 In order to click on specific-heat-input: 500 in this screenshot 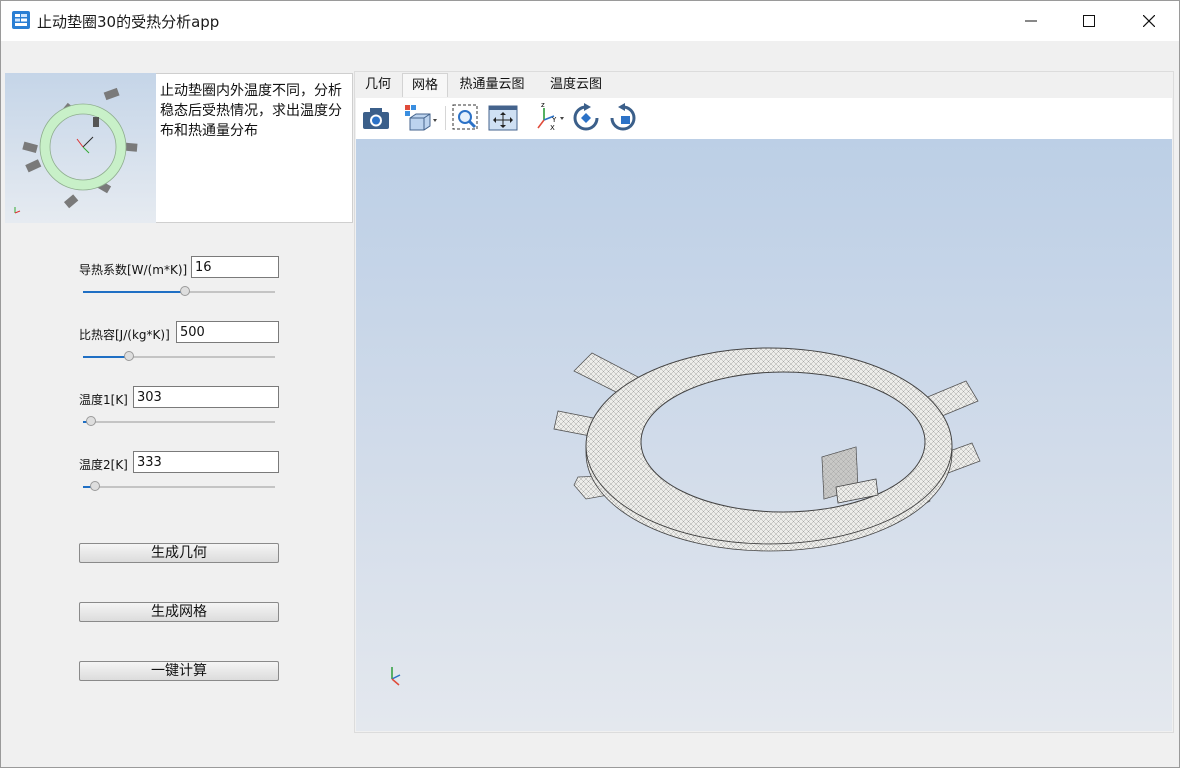, I will do `click(227, 332)`.